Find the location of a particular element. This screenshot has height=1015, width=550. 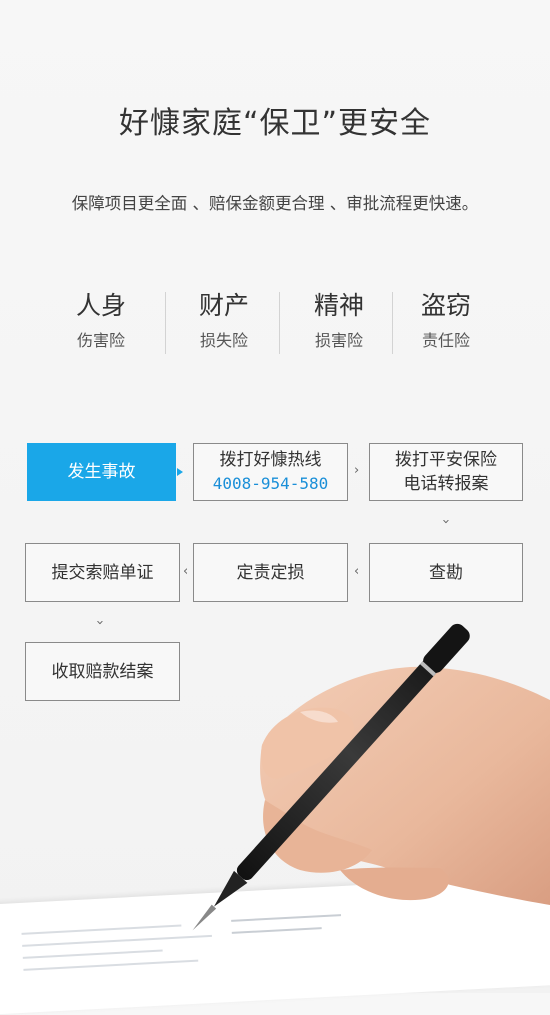

insurance-name: 财产 is located at coordinates (223, 305).